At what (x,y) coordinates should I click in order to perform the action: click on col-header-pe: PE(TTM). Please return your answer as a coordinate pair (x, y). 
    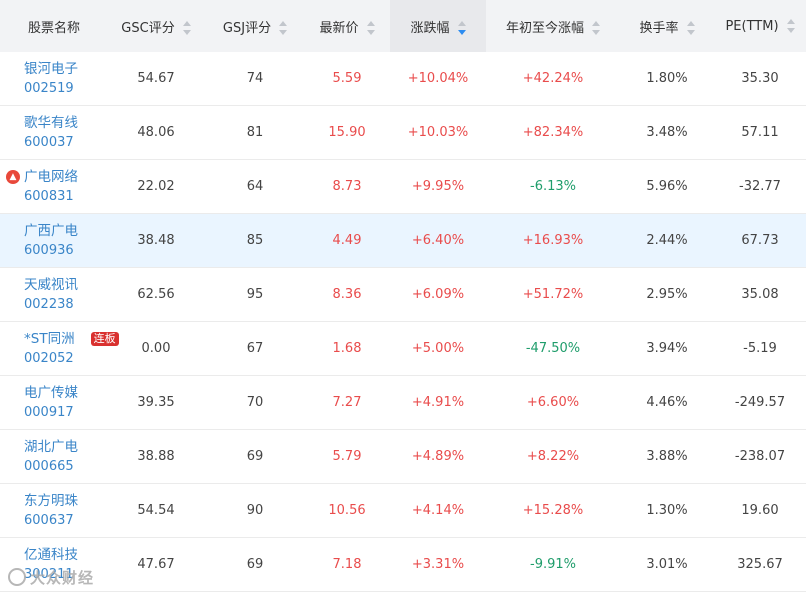
    Looking at the image, I should click on (760, 26).